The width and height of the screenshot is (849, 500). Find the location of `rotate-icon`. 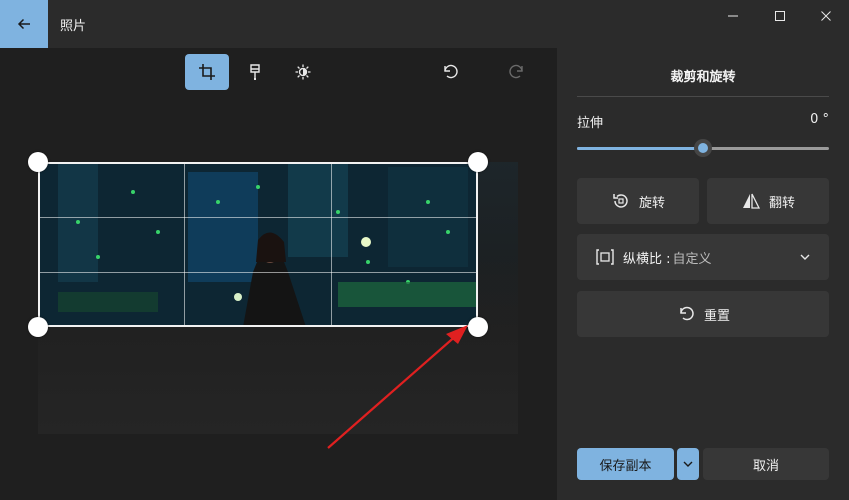

rotate-icon is located at coordinates (621, 201).